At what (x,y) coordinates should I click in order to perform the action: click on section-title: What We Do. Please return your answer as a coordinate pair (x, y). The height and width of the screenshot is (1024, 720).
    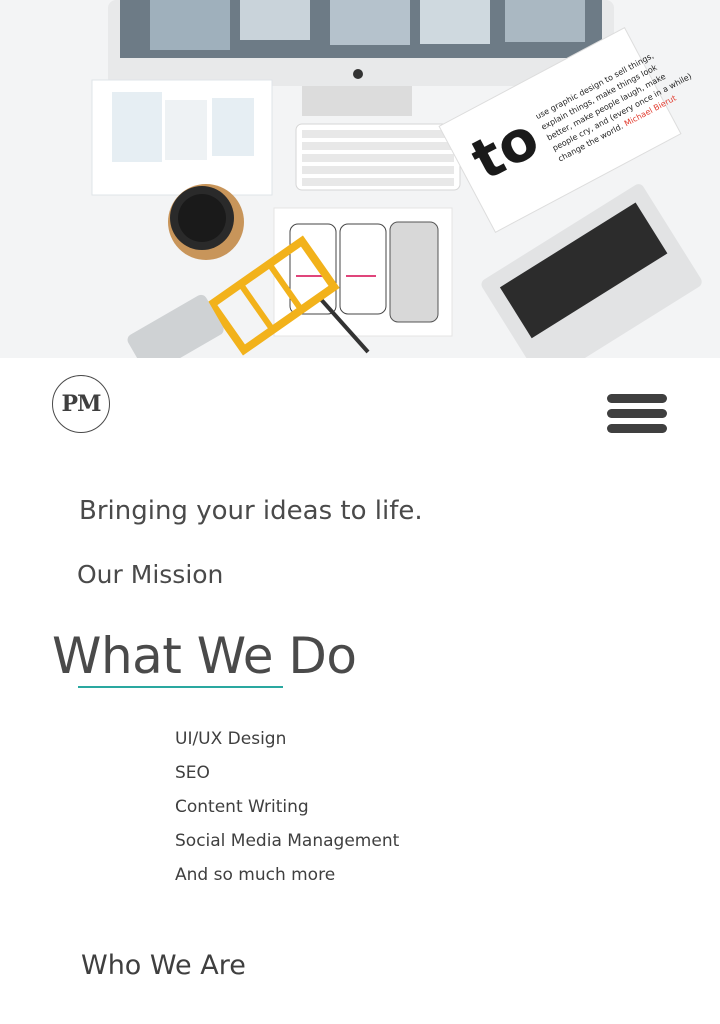
    Looking at the image, I should click on (204, 656).